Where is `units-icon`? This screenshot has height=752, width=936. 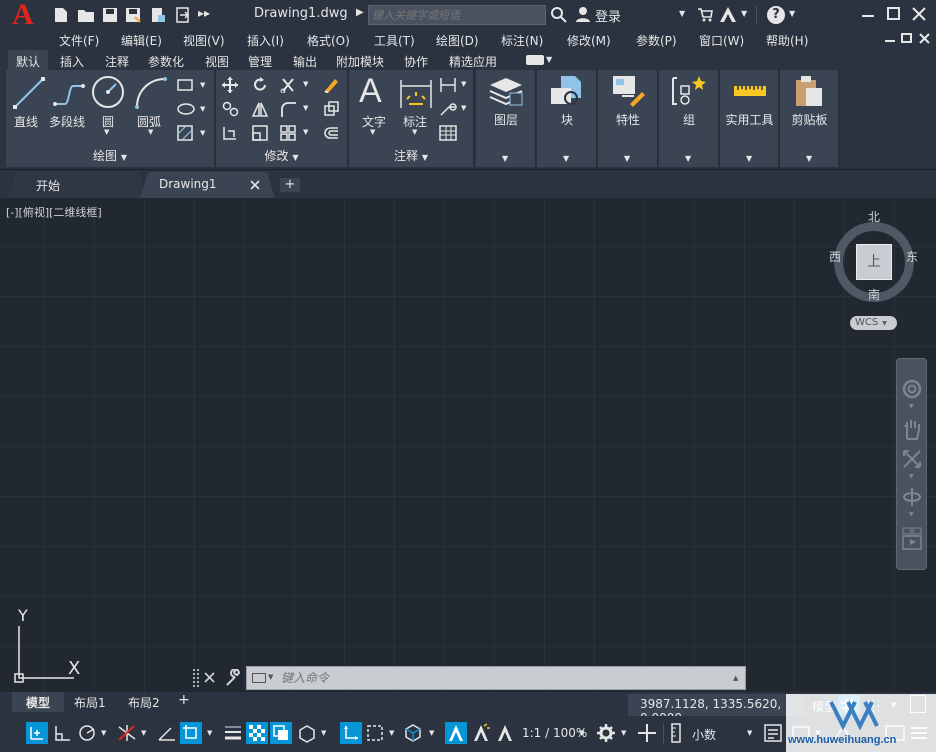 units-icon is located at coordinates (677, 733).